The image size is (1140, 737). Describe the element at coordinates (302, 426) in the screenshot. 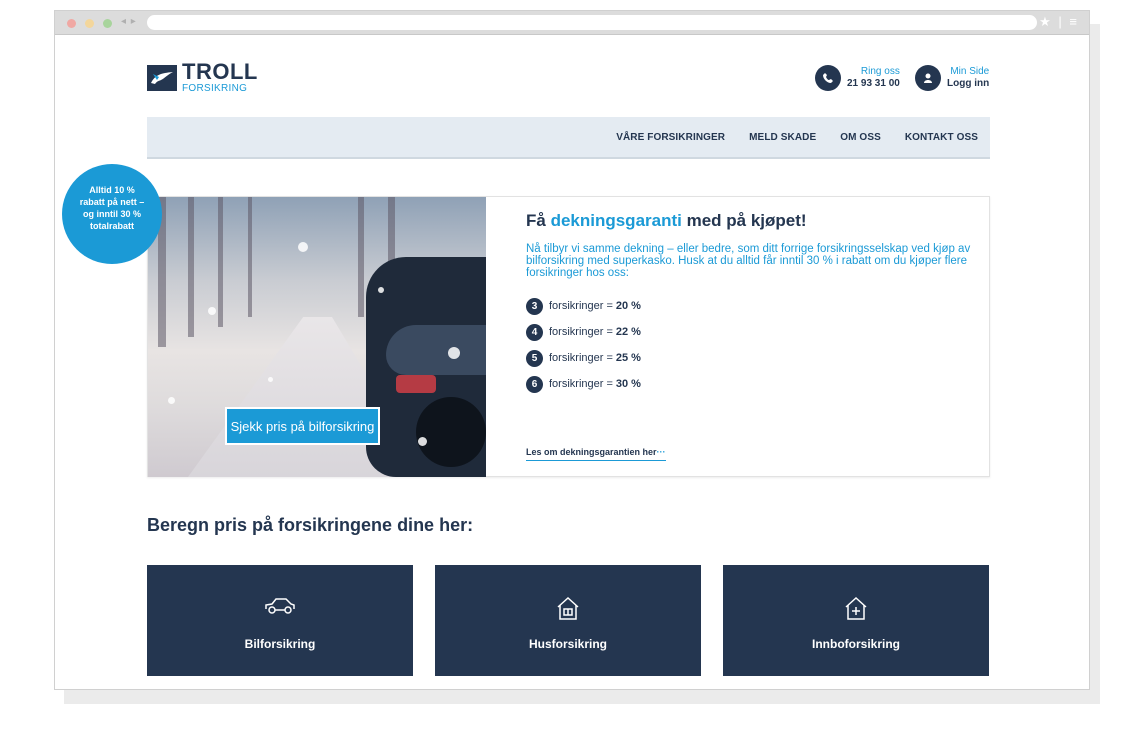

I see `check-car-price-button: Sjekk pris på bilforsikring` at that location.